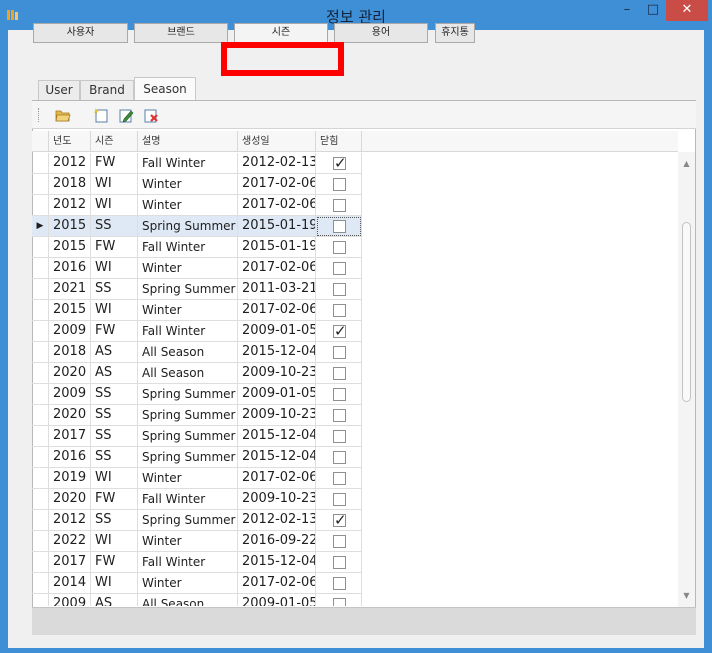 This screenshot has height=653, width=712. Describe the element at coordinates (181, 33) in the screenshot. I see `brand-button: 브랜드` at that location.